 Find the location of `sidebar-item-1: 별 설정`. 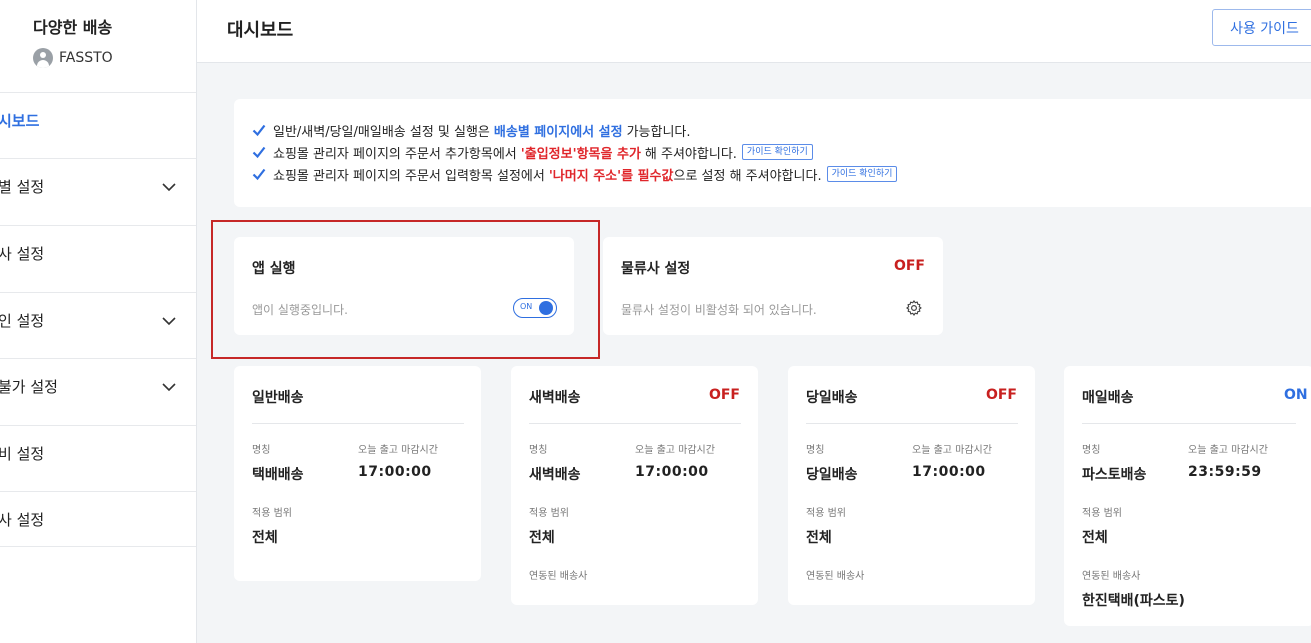

sidebar-item-1: 별 설정 is located at coordinates (98, 186).